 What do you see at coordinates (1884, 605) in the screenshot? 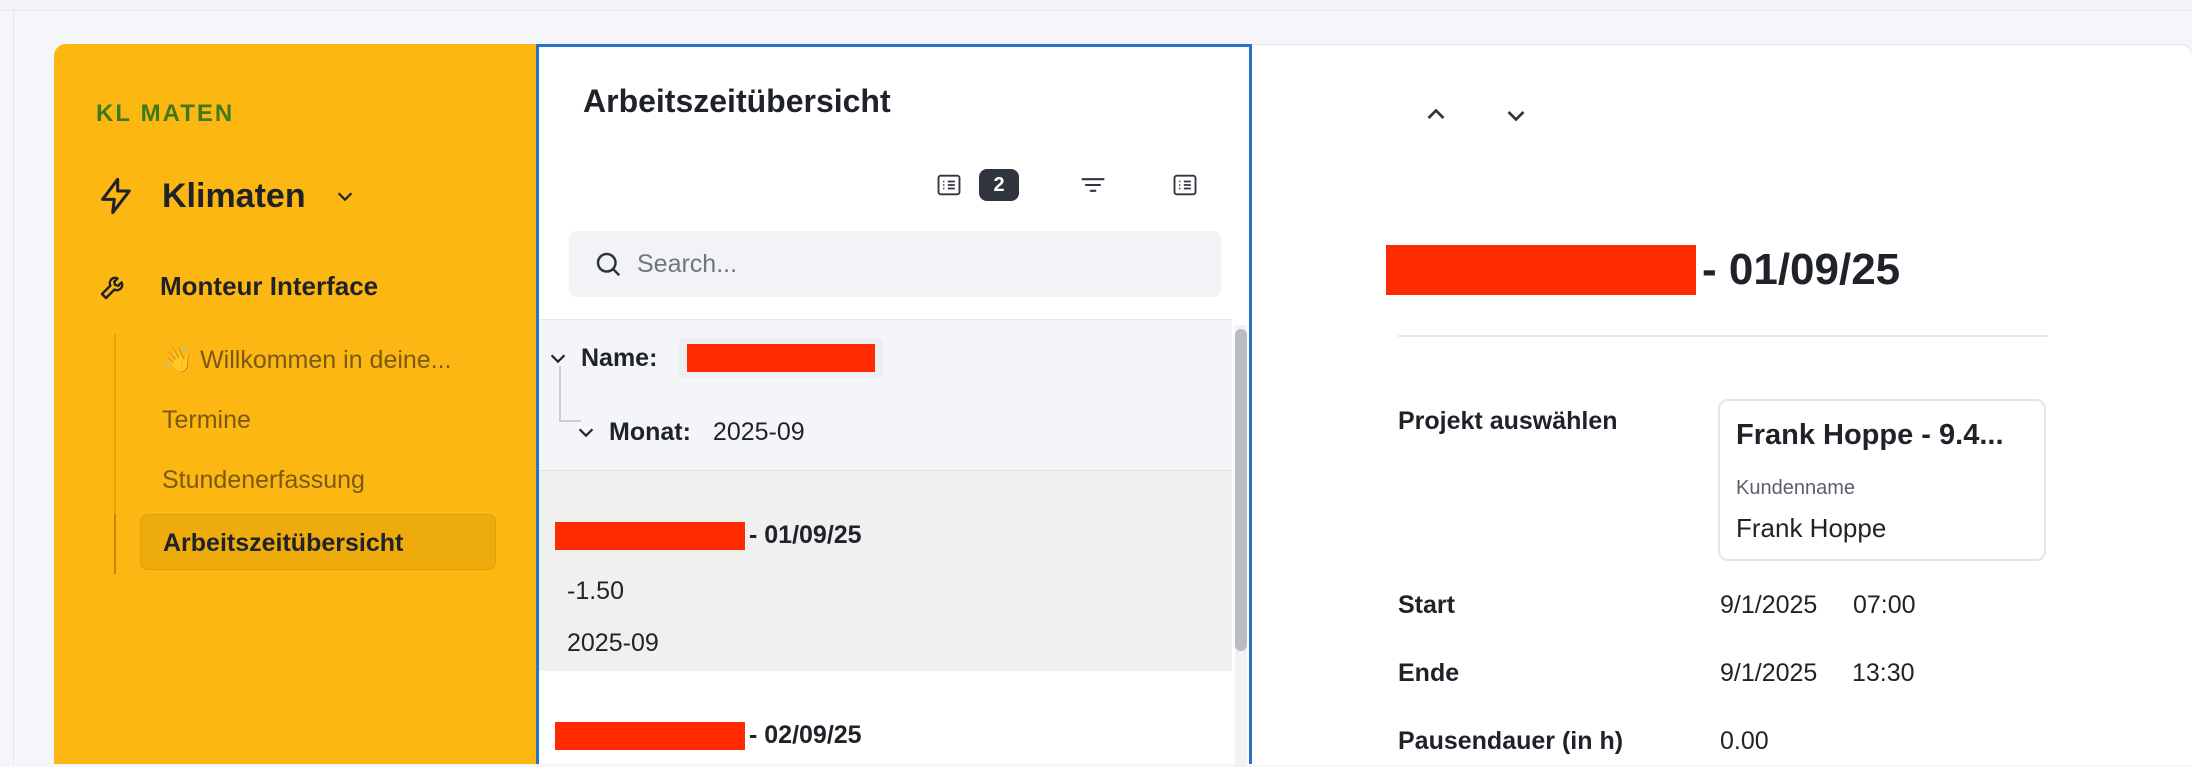
I see `start-time: 07:00` at bounding box center [1884, 605].